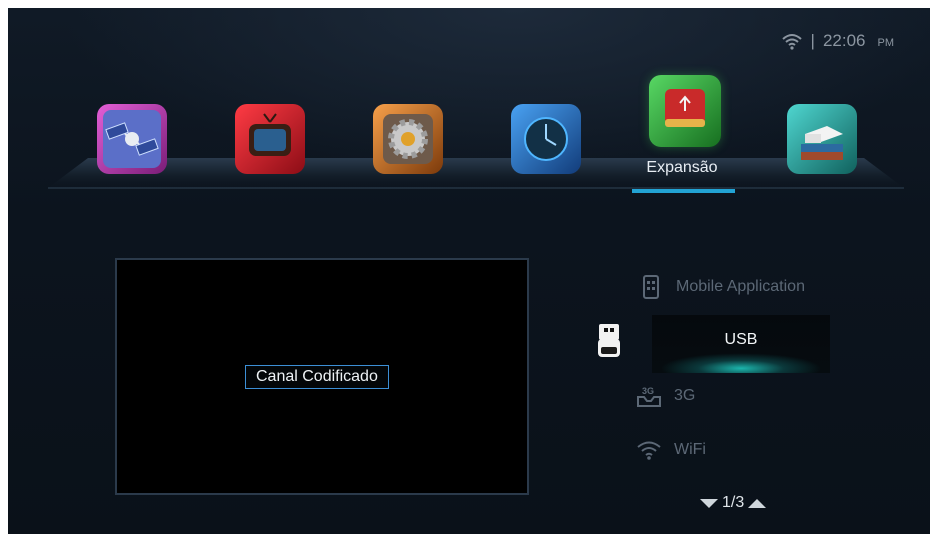  I want to click on status-bar: | 22:06 PM, so click(837, 41).